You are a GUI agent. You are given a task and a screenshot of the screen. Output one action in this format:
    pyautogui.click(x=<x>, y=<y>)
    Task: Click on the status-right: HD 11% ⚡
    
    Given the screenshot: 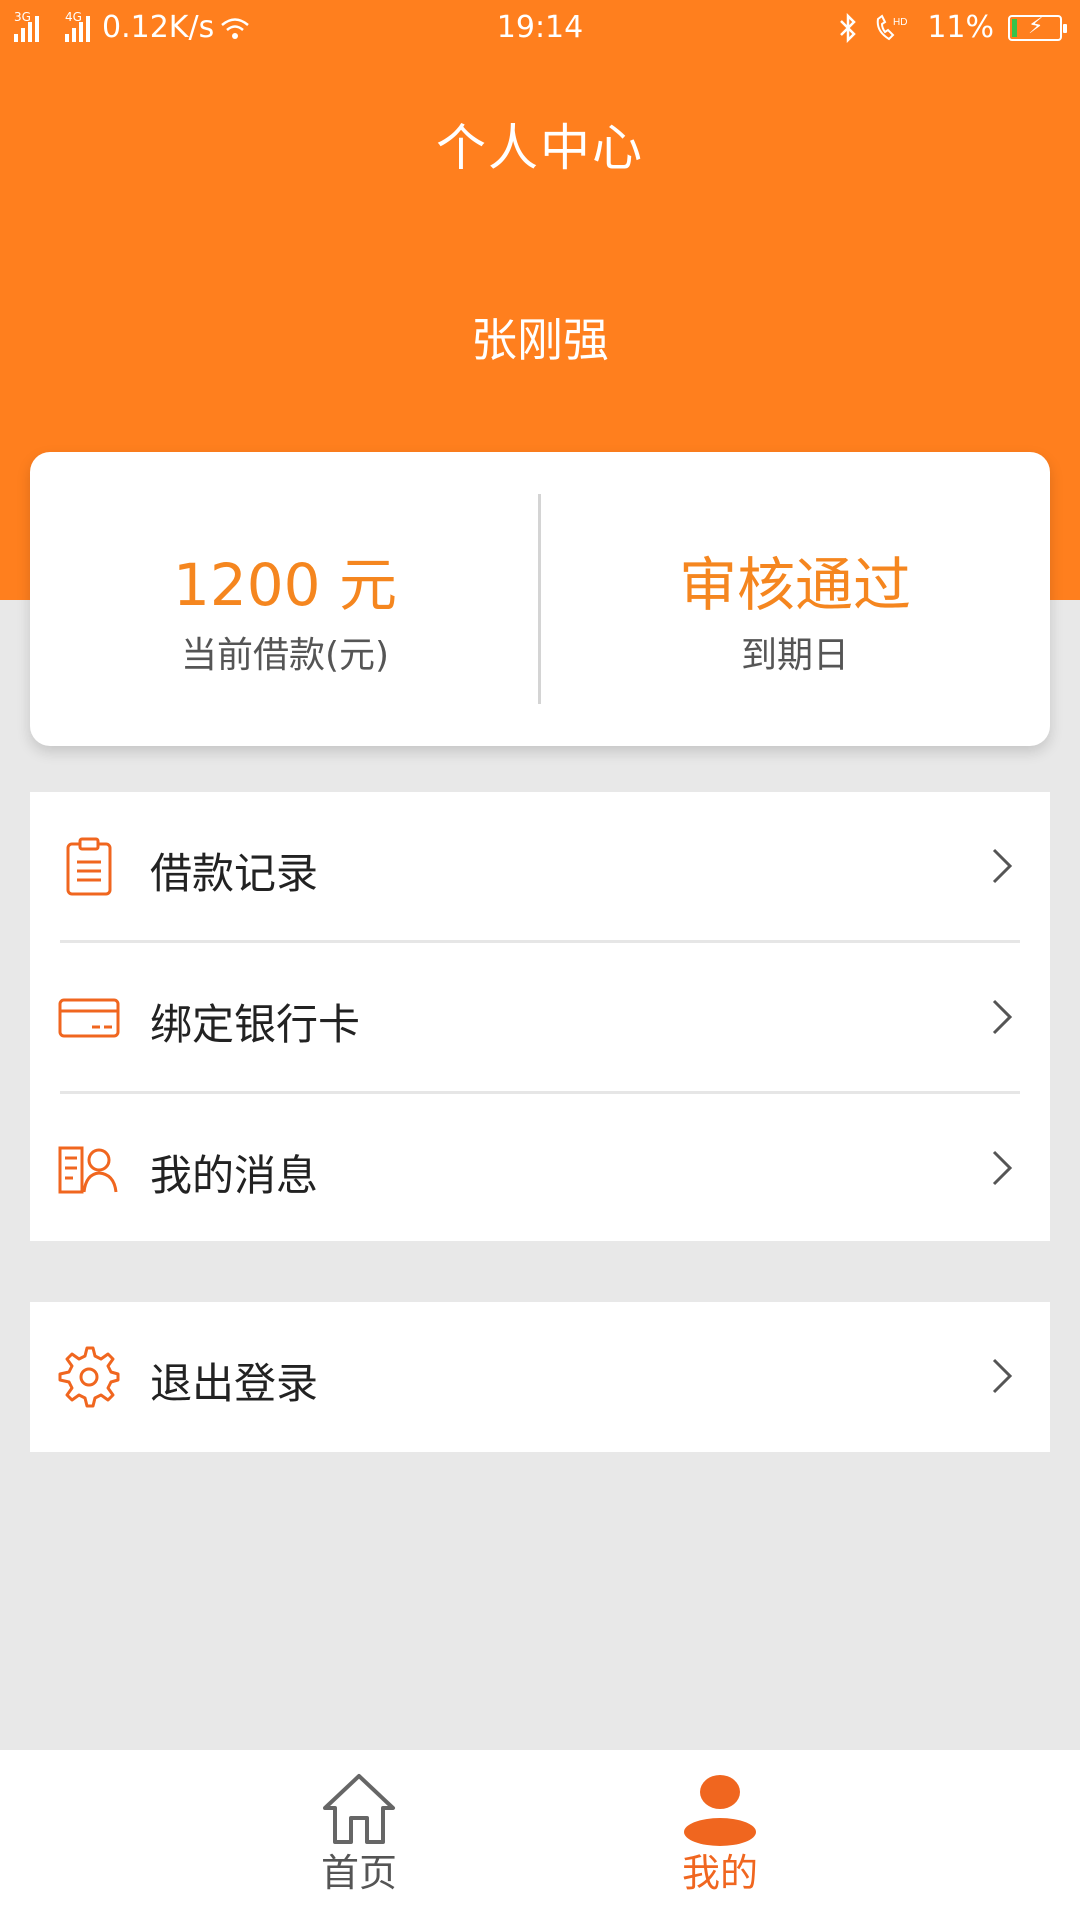 What is the action you would take?
    pyautogui.click(x=952, y=27)
    